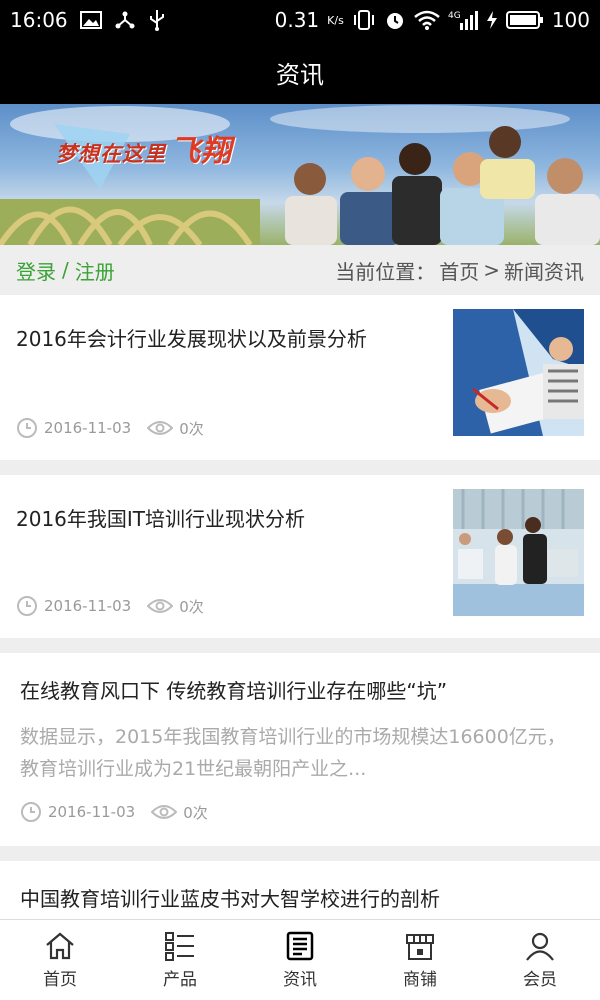  I want to click on news-item: 中国教育培训行业蓝皮书对大智学校进行的剖析, so click(300, 890).